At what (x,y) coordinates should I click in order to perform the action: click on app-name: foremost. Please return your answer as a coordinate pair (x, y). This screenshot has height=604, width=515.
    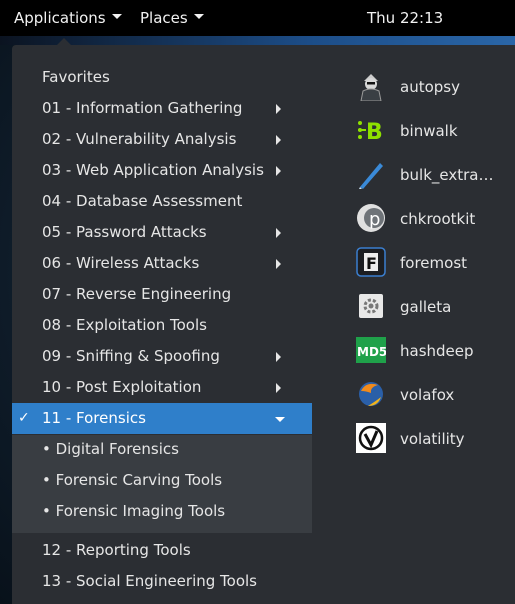
    Looking at the image, I should click on (434, 263).